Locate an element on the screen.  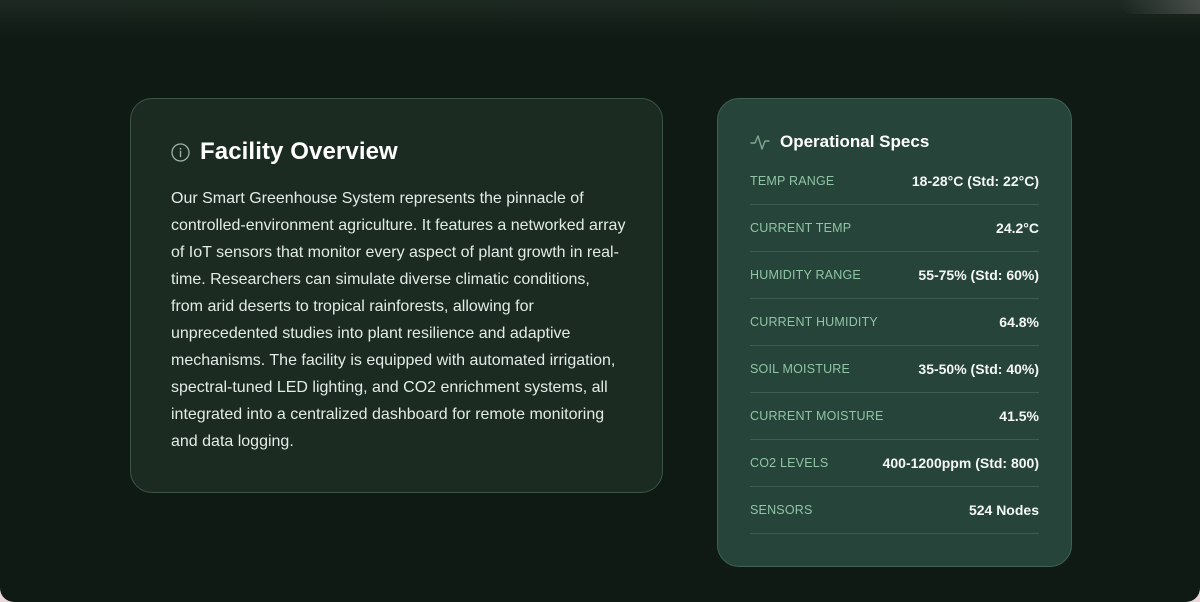
spec-value: 55-75% (Std: 60%) is located at coordinates (978, 275).